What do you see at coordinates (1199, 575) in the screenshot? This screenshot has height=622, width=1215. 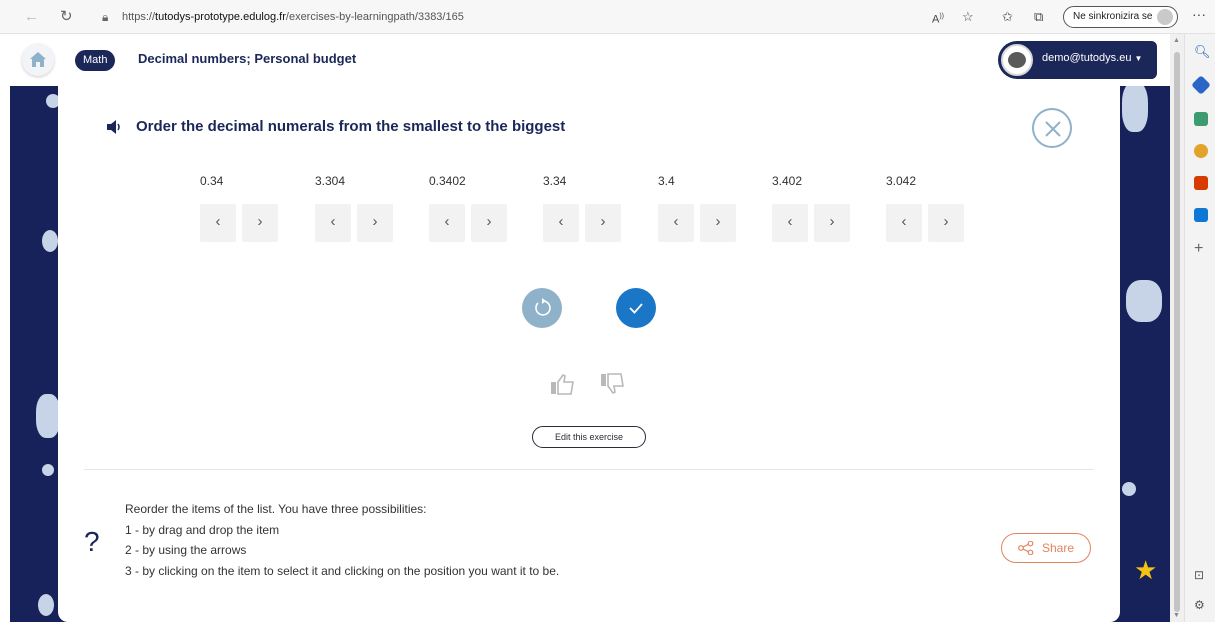 I see `sidebar-toggle-icon: ⊡` at bounding box center [1199, 575].